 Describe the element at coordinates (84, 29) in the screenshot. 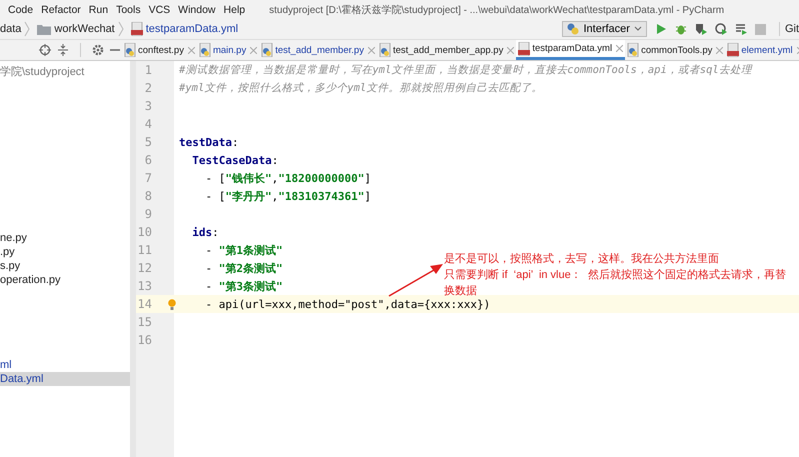

I see `breadcrumb-item: workWechat` at that location.